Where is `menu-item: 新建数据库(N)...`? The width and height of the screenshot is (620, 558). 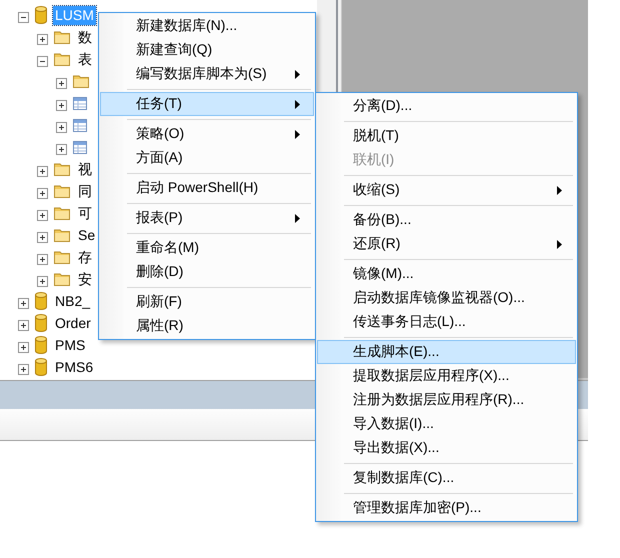
menu-item: 新建数据库(N)... is located at coordinates (207, 26).